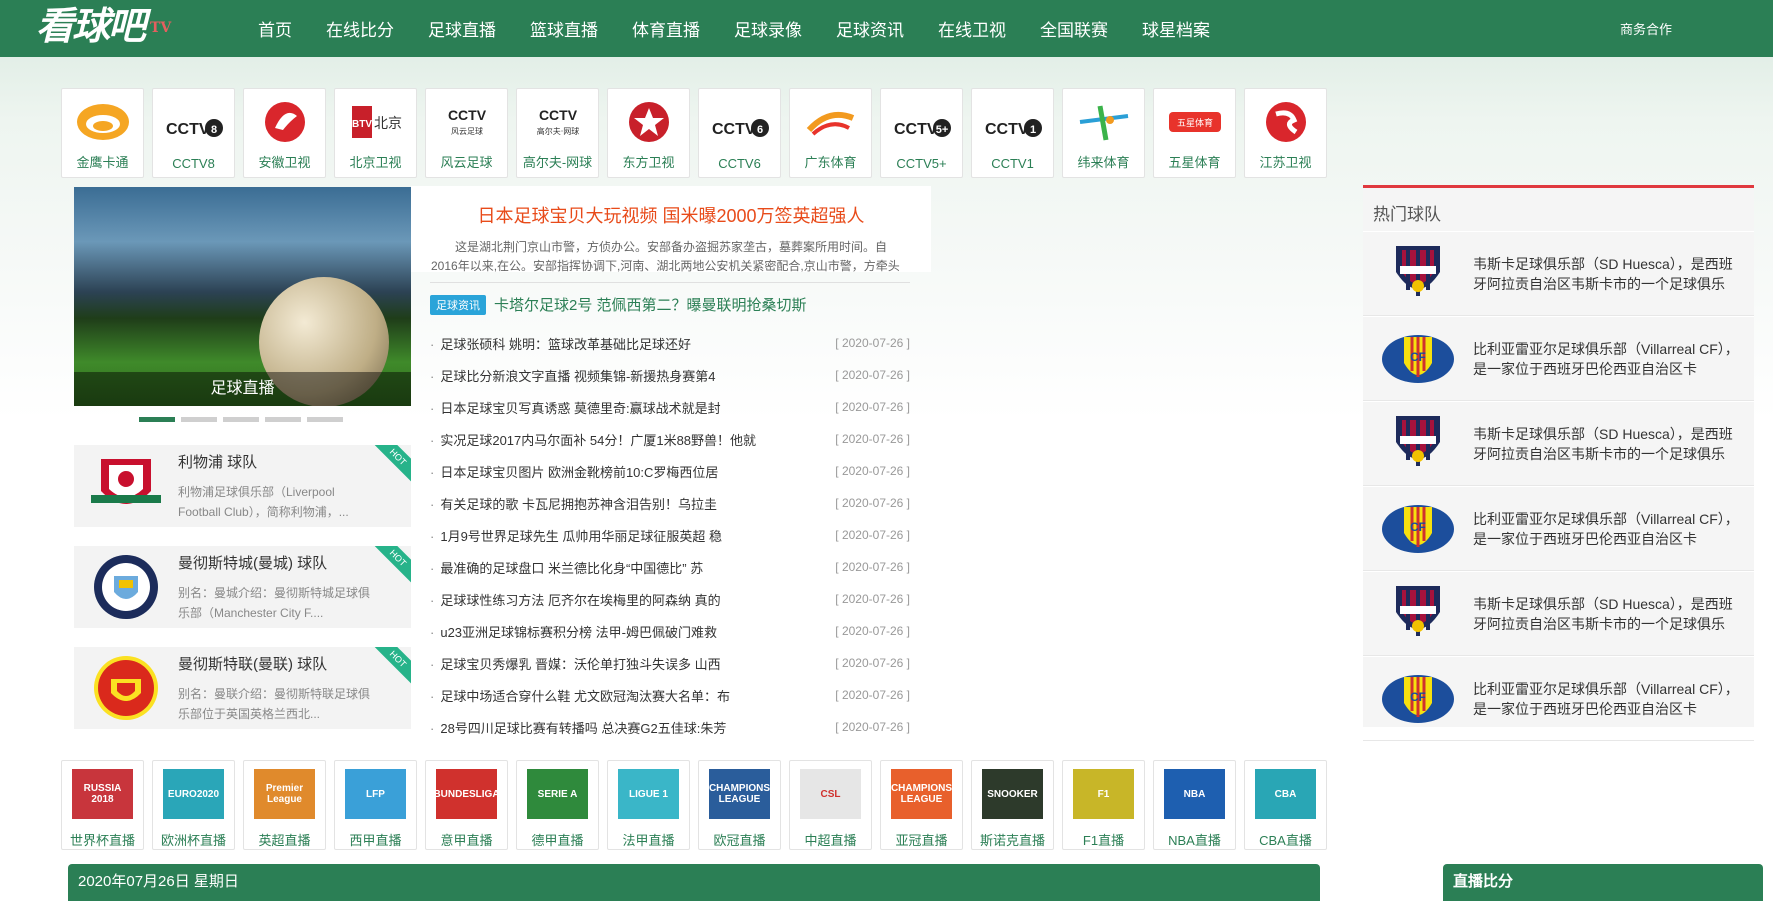  I want to click on news-title: 有关足球的歌 卡瓦尼拥抱苏神含泪告别！乌拉圭, so click(573, 503).